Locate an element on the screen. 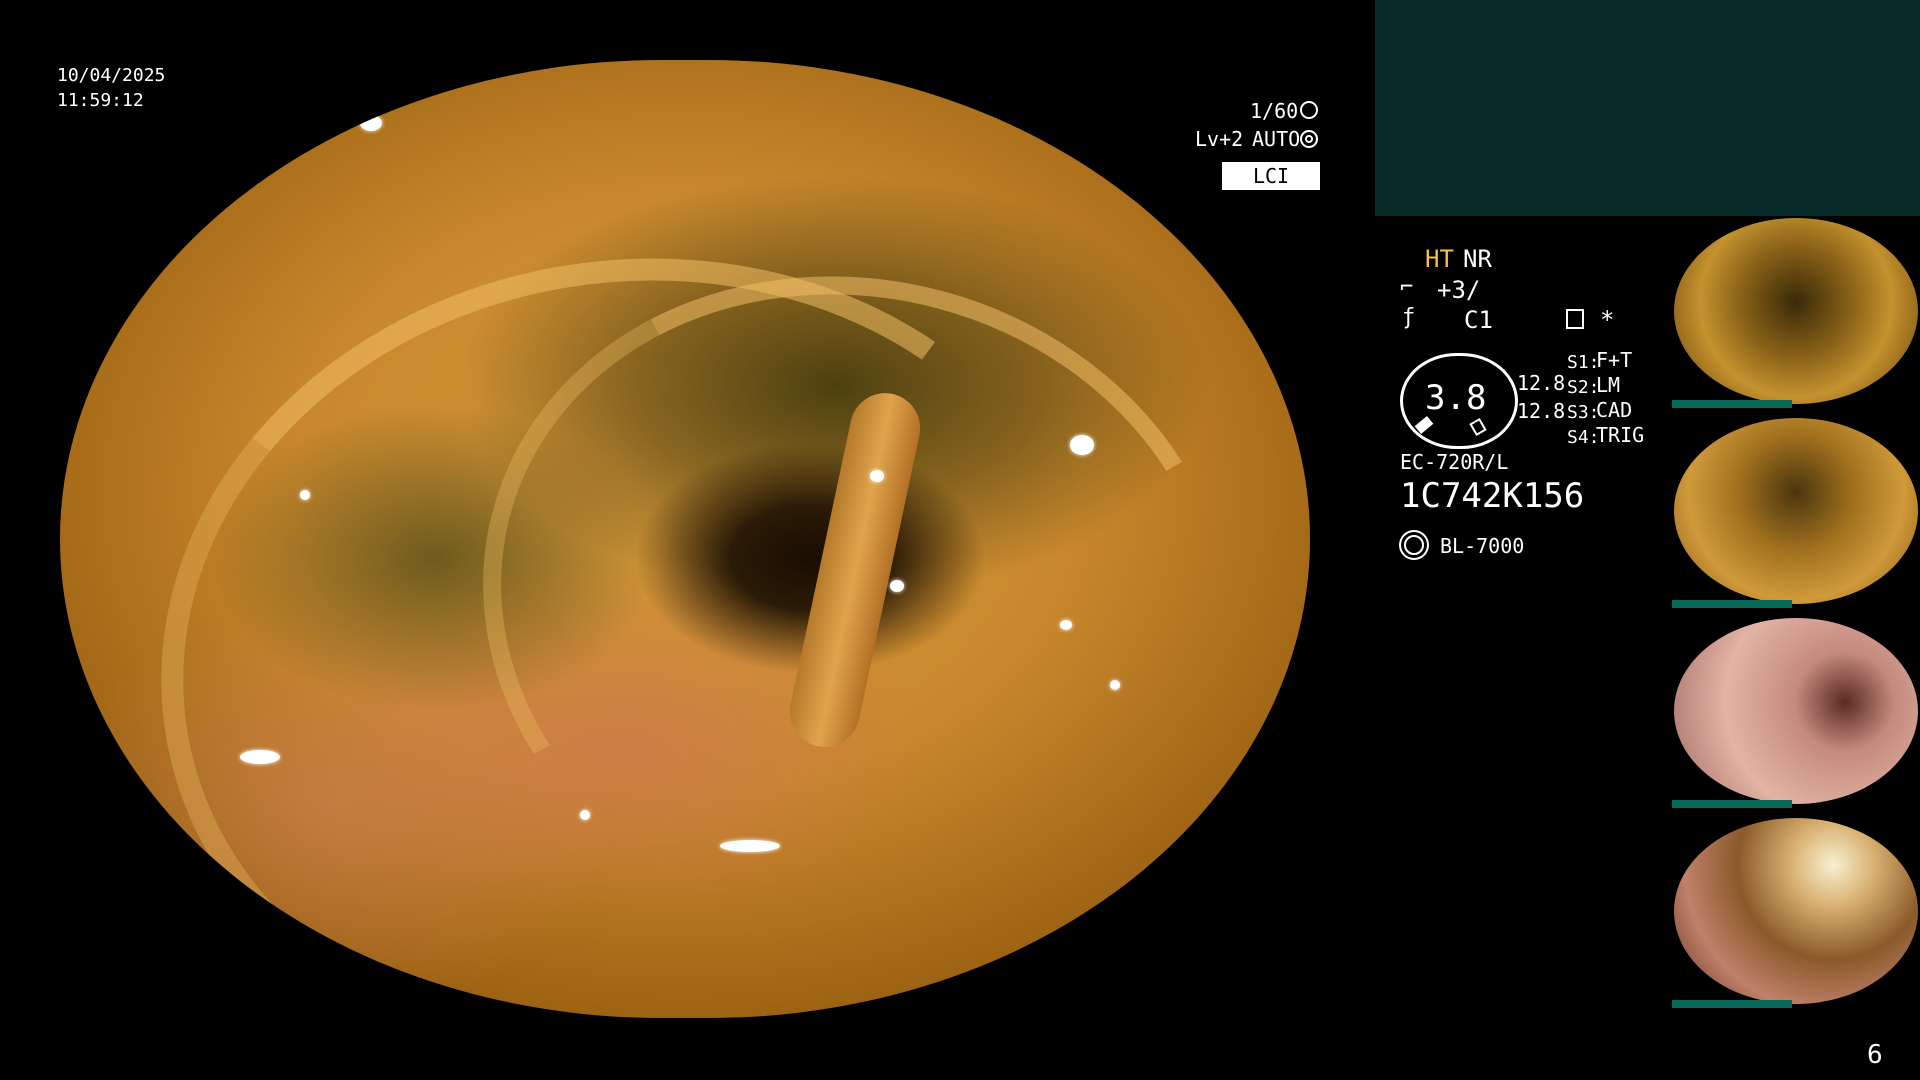 The image size is (1920, 1080). date-label: 10/04/2025 is located at coordinates (111, 75).